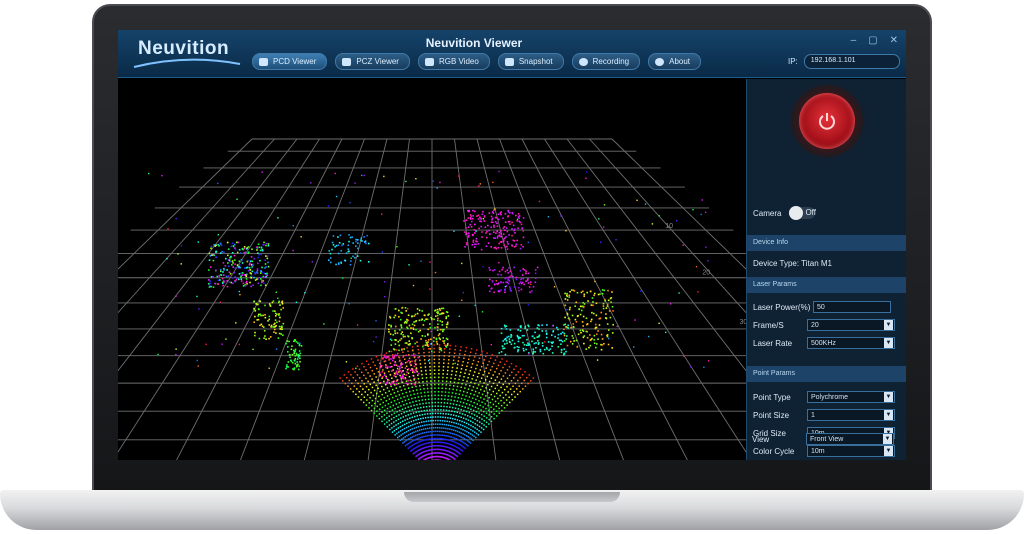  I want to click on tab-recording: Recording, so click(606, 61).